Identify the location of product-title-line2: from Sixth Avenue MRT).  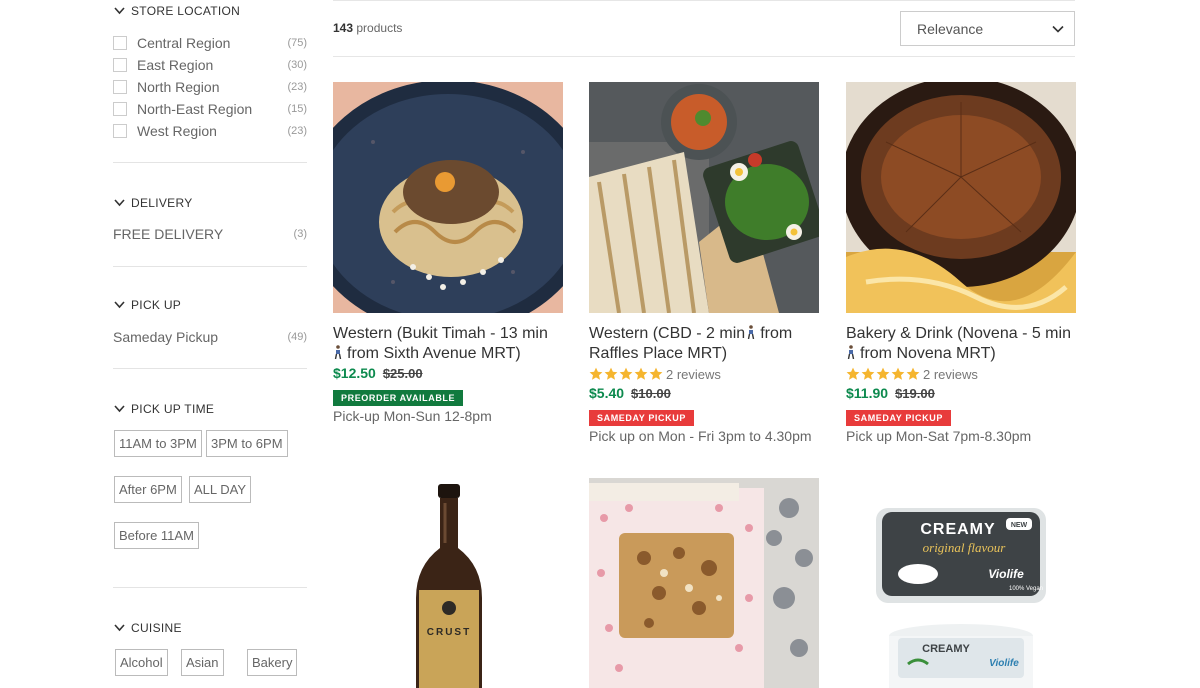
(434, 353).